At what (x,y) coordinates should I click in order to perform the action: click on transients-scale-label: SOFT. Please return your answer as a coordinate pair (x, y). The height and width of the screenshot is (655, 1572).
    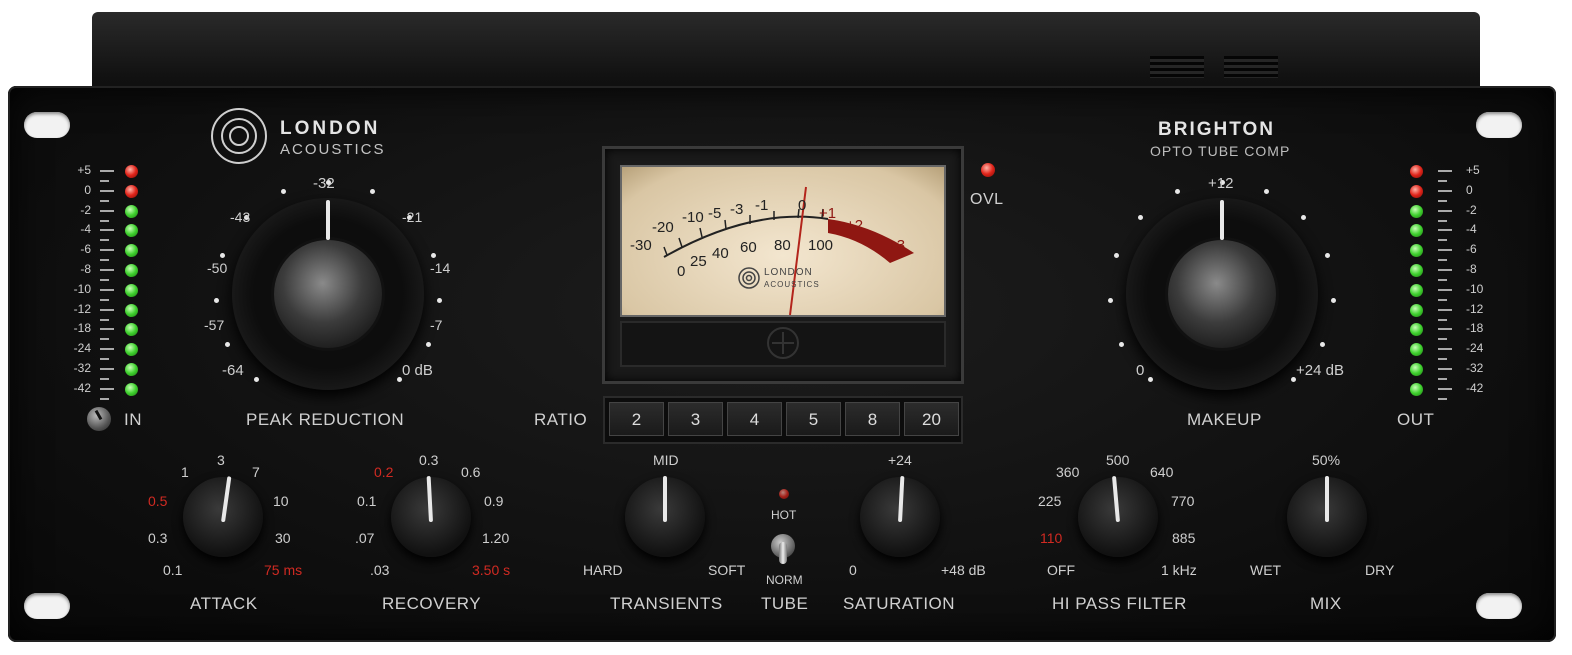
    Looking at the image, I should click on (727, 570).